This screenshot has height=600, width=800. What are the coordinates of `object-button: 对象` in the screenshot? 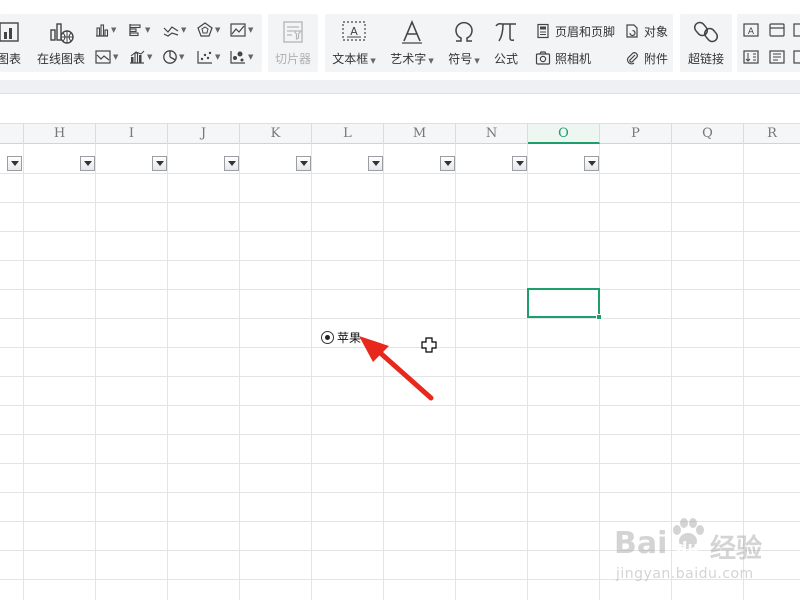 It's located at (645, 31).